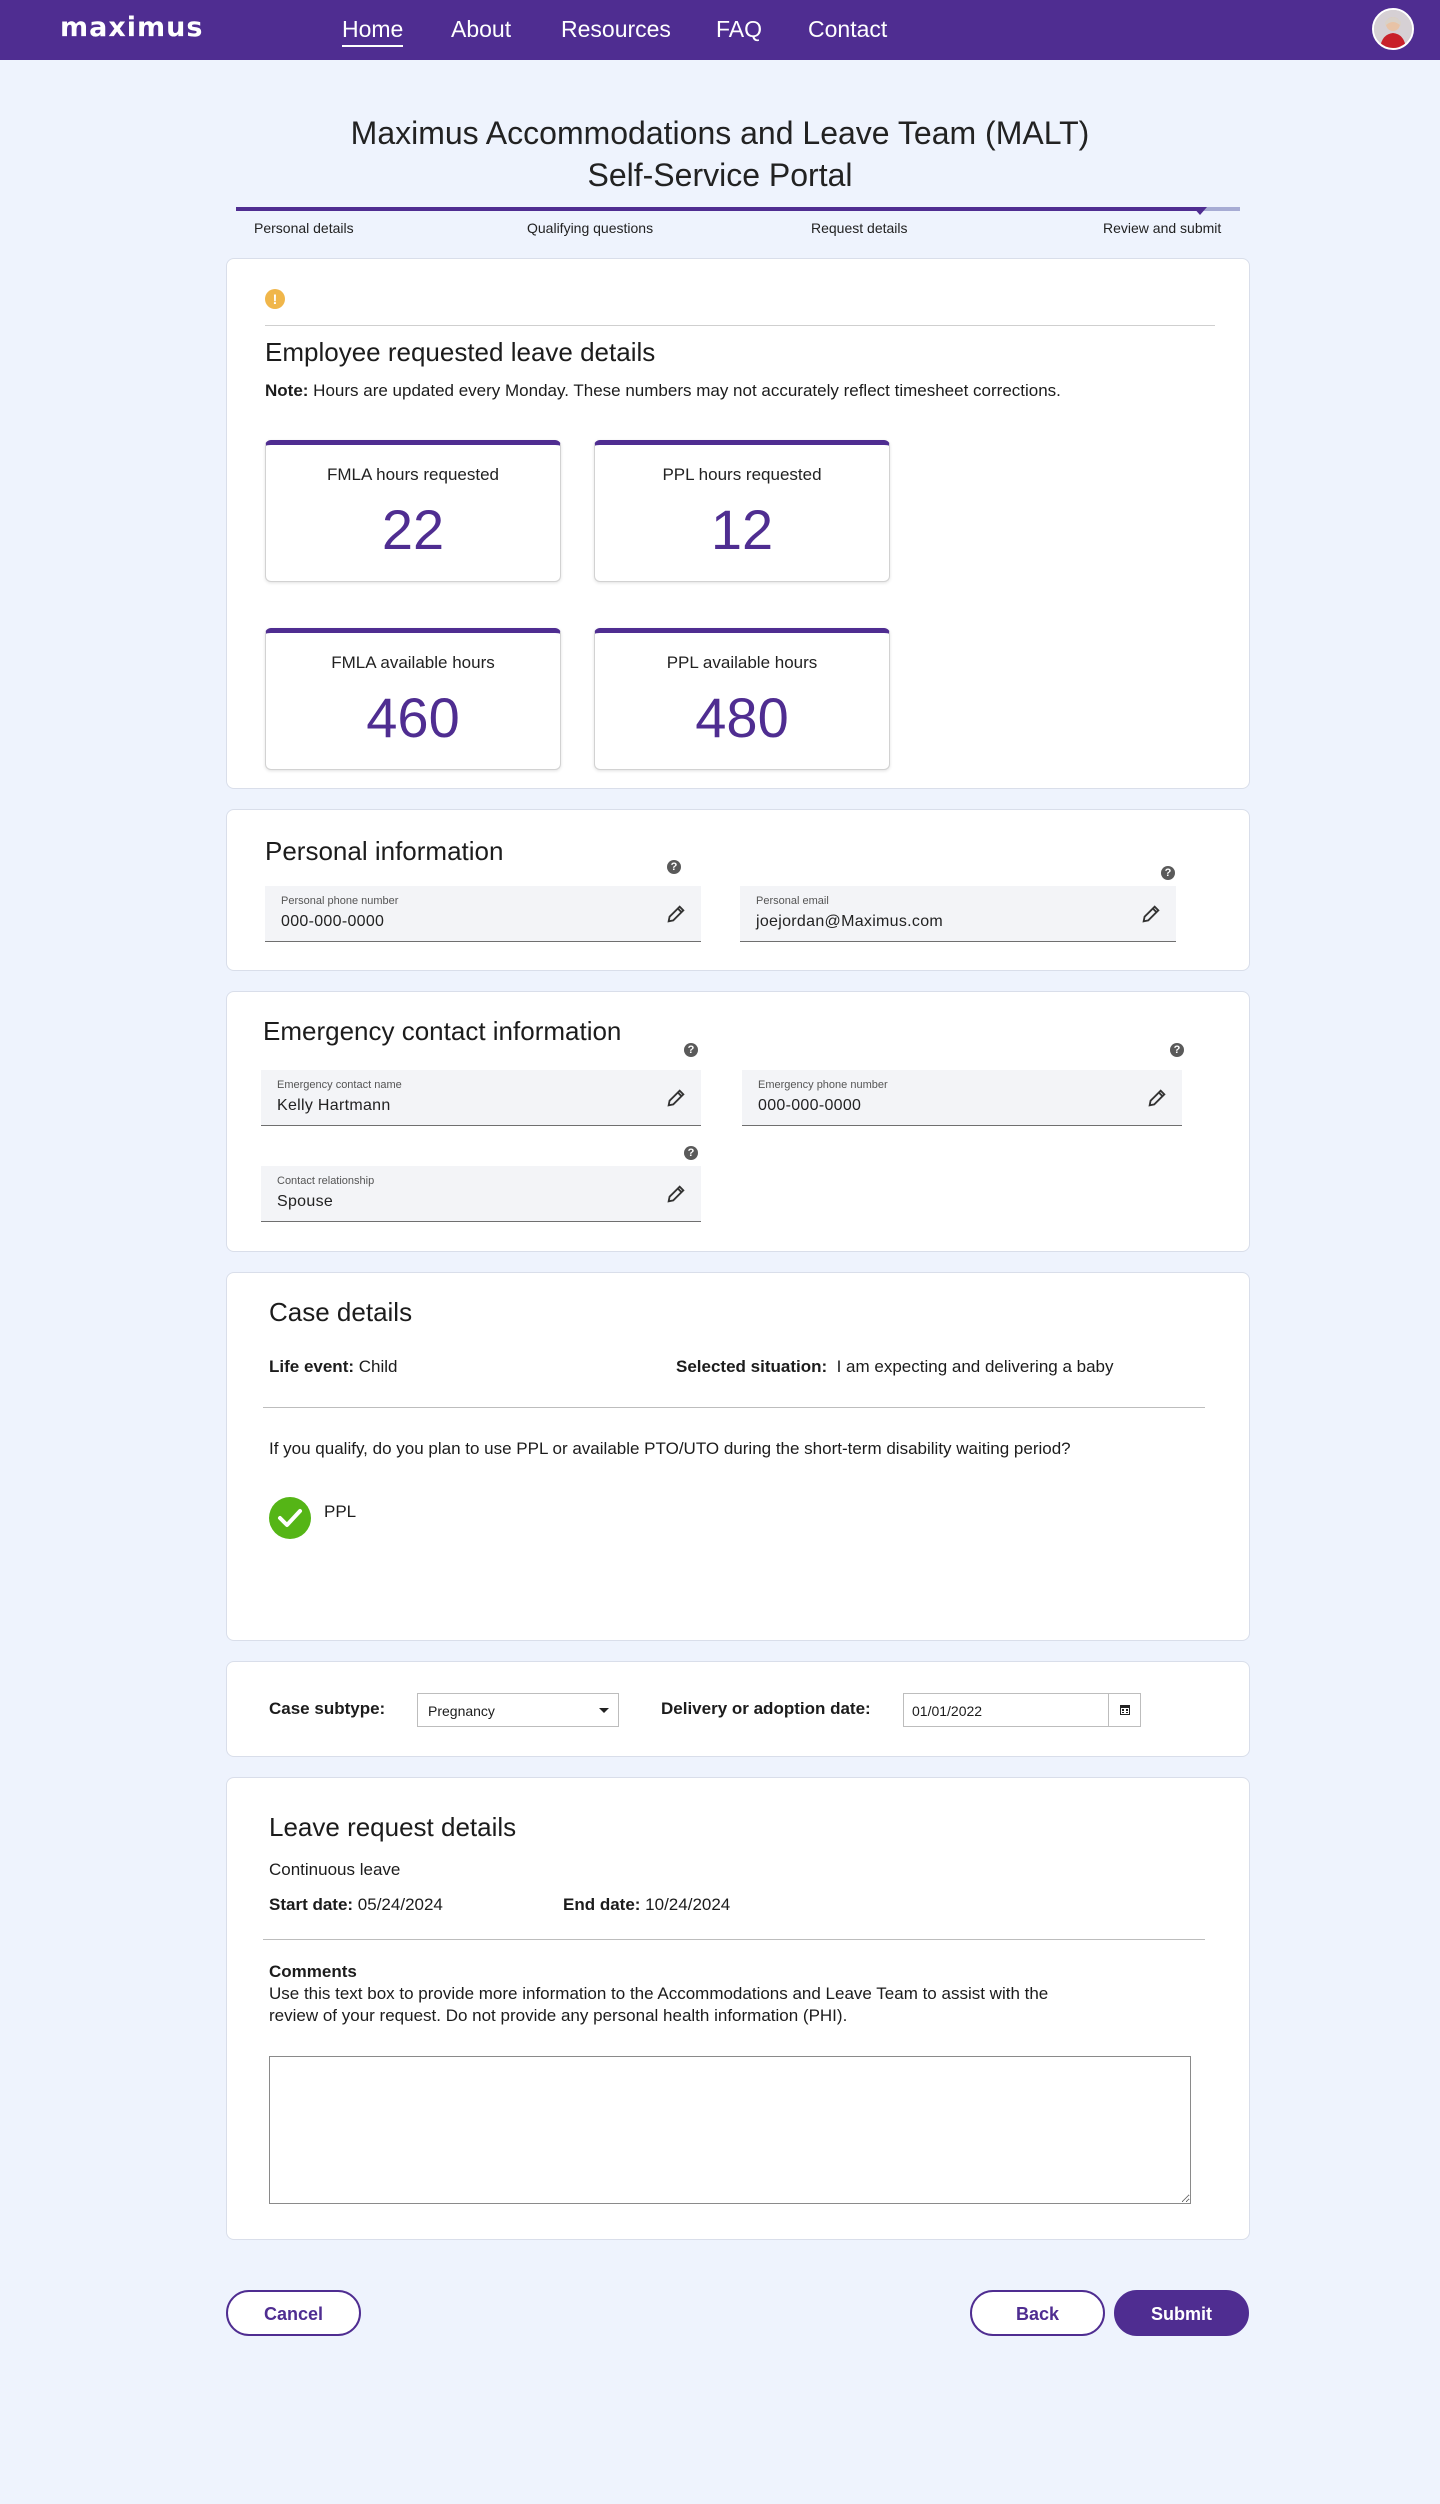 The height and width of the screenshot is (2504, 1440). What do you see at coordinates (481, 1194) in the screenshot?
I see `contact-relationship-field: Contact relationship Spouse` at bounding box center [481, 1194].